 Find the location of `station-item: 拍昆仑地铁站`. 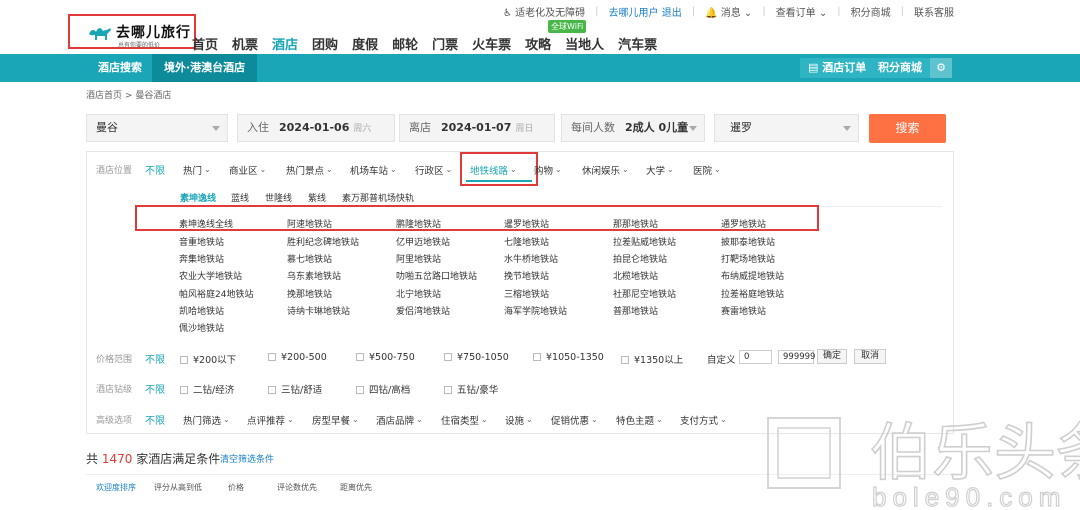

station-item: 拍昆仑地铁站 is located at coordinates (640, 258).